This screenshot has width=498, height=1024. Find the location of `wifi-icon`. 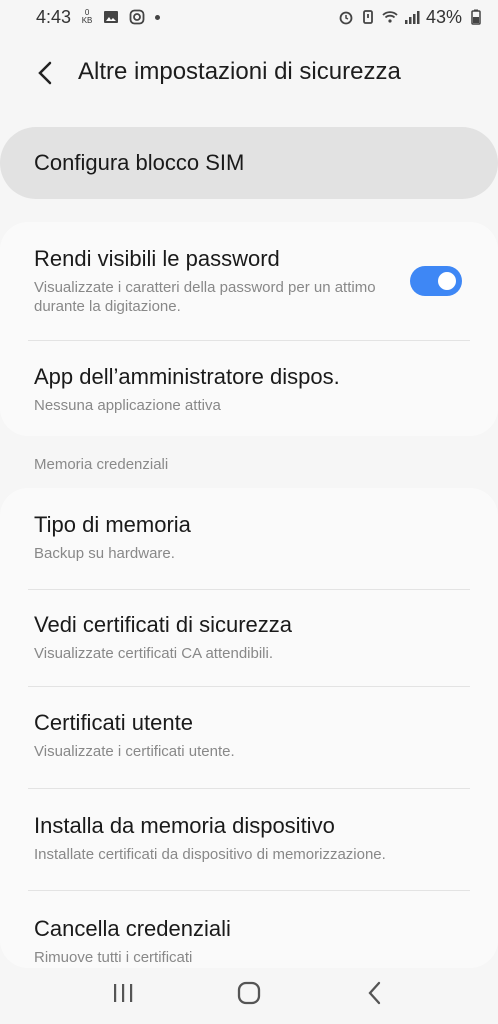

wifi-icon is located at coordinates (390, 17).